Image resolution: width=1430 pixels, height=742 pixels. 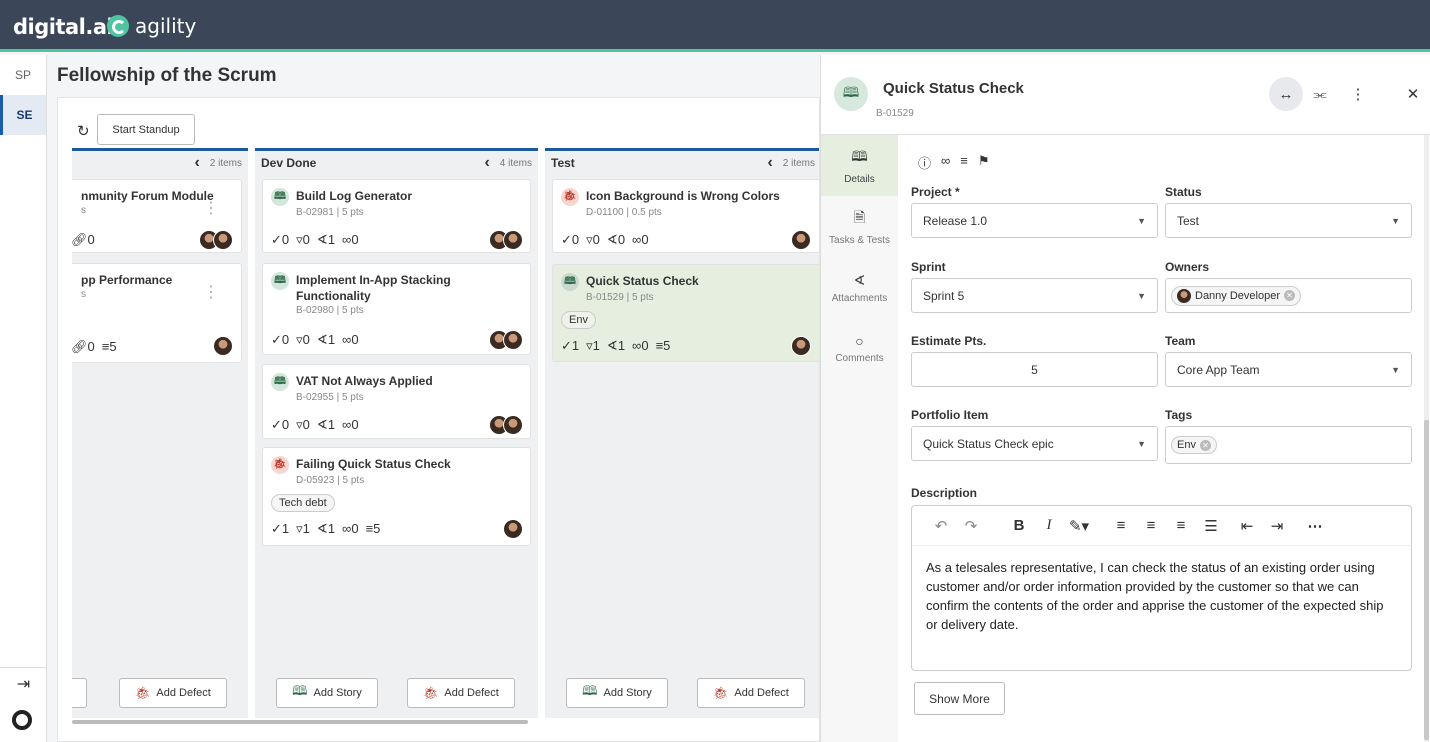 I want to click on nav-item-sp: SP, so click(x=23, y=75).